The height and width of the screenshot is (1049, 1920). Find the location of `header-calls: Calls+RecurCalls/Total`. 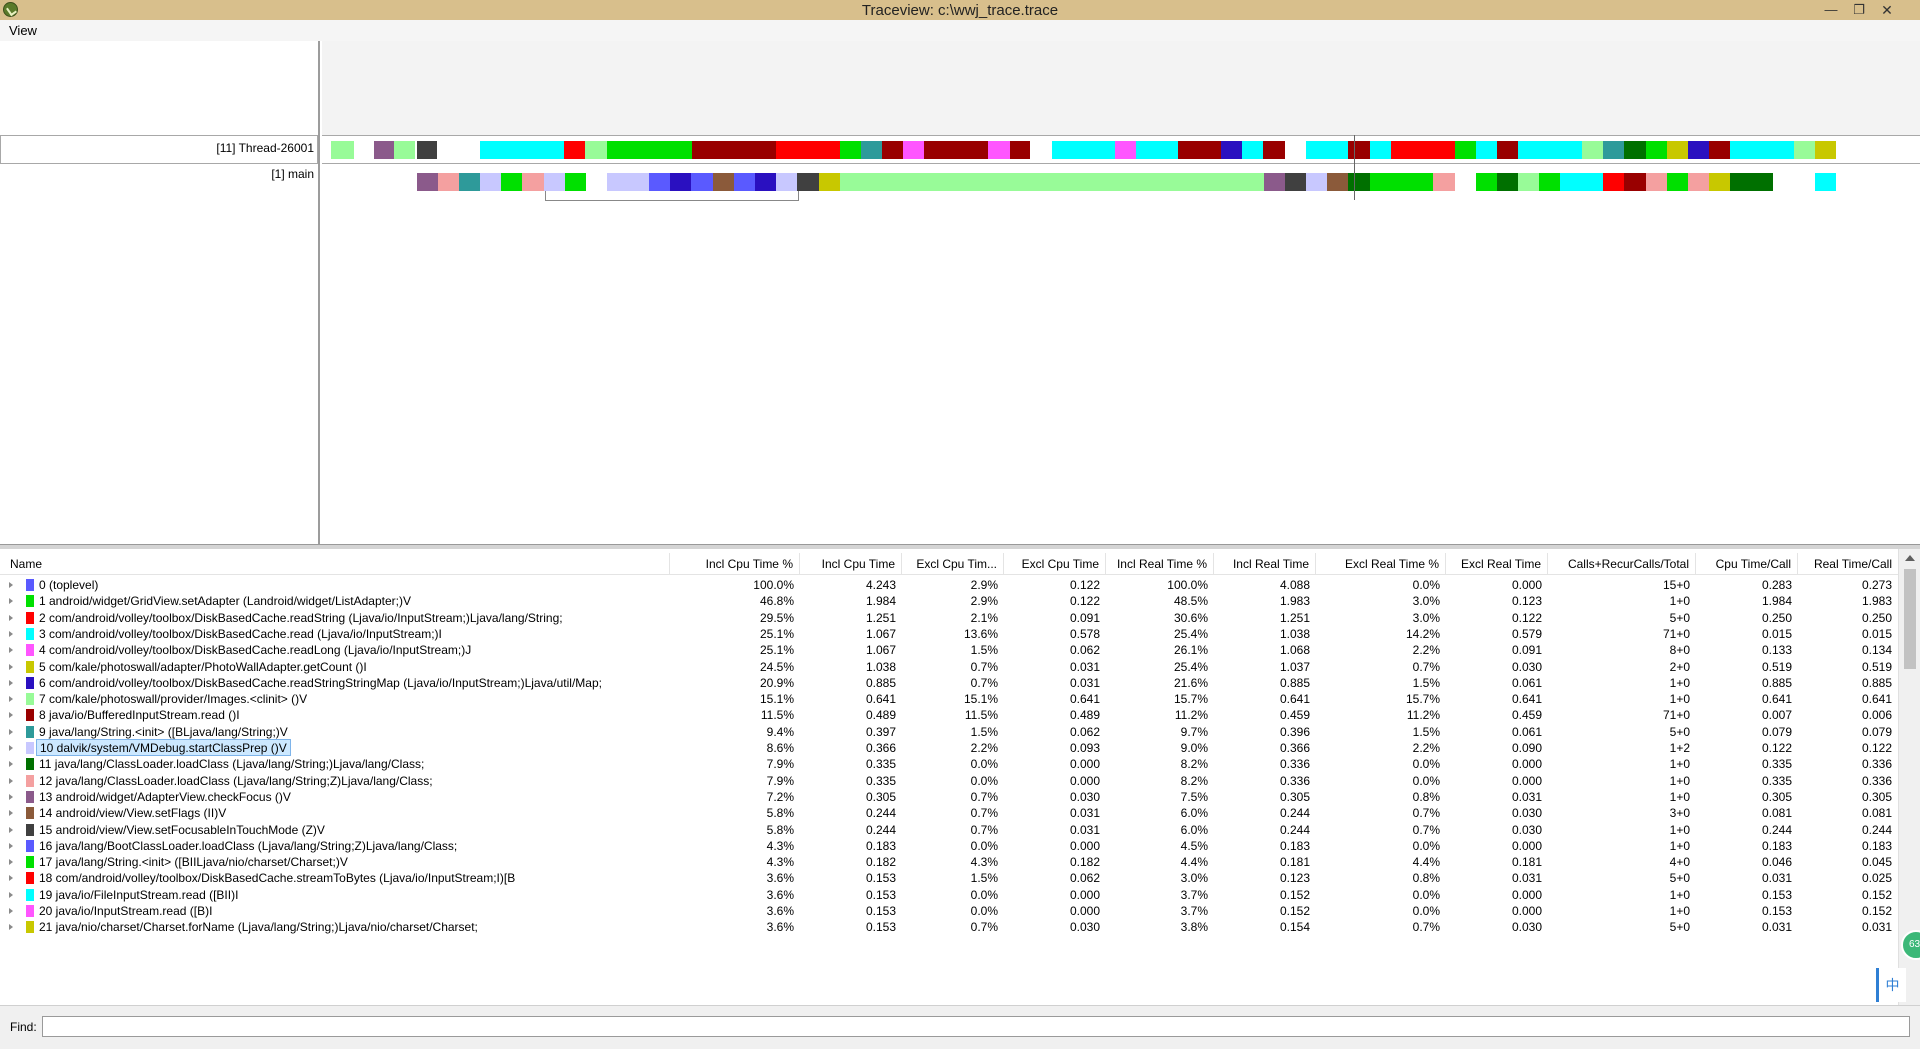

header-calls: Calls+RecurCalls/Total is located at coordinates (1622, 564).